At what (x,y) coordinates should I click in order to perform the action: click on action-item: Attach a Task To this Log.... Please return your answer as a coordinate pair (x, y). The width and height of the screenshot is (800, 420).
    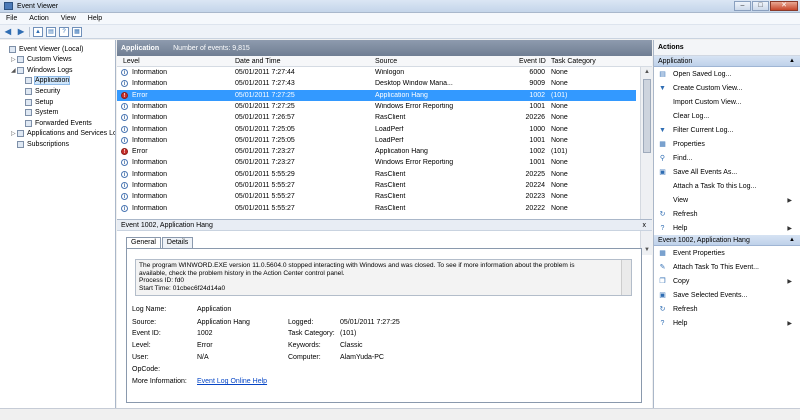
    Looking at the image, I should click on (727, 186).